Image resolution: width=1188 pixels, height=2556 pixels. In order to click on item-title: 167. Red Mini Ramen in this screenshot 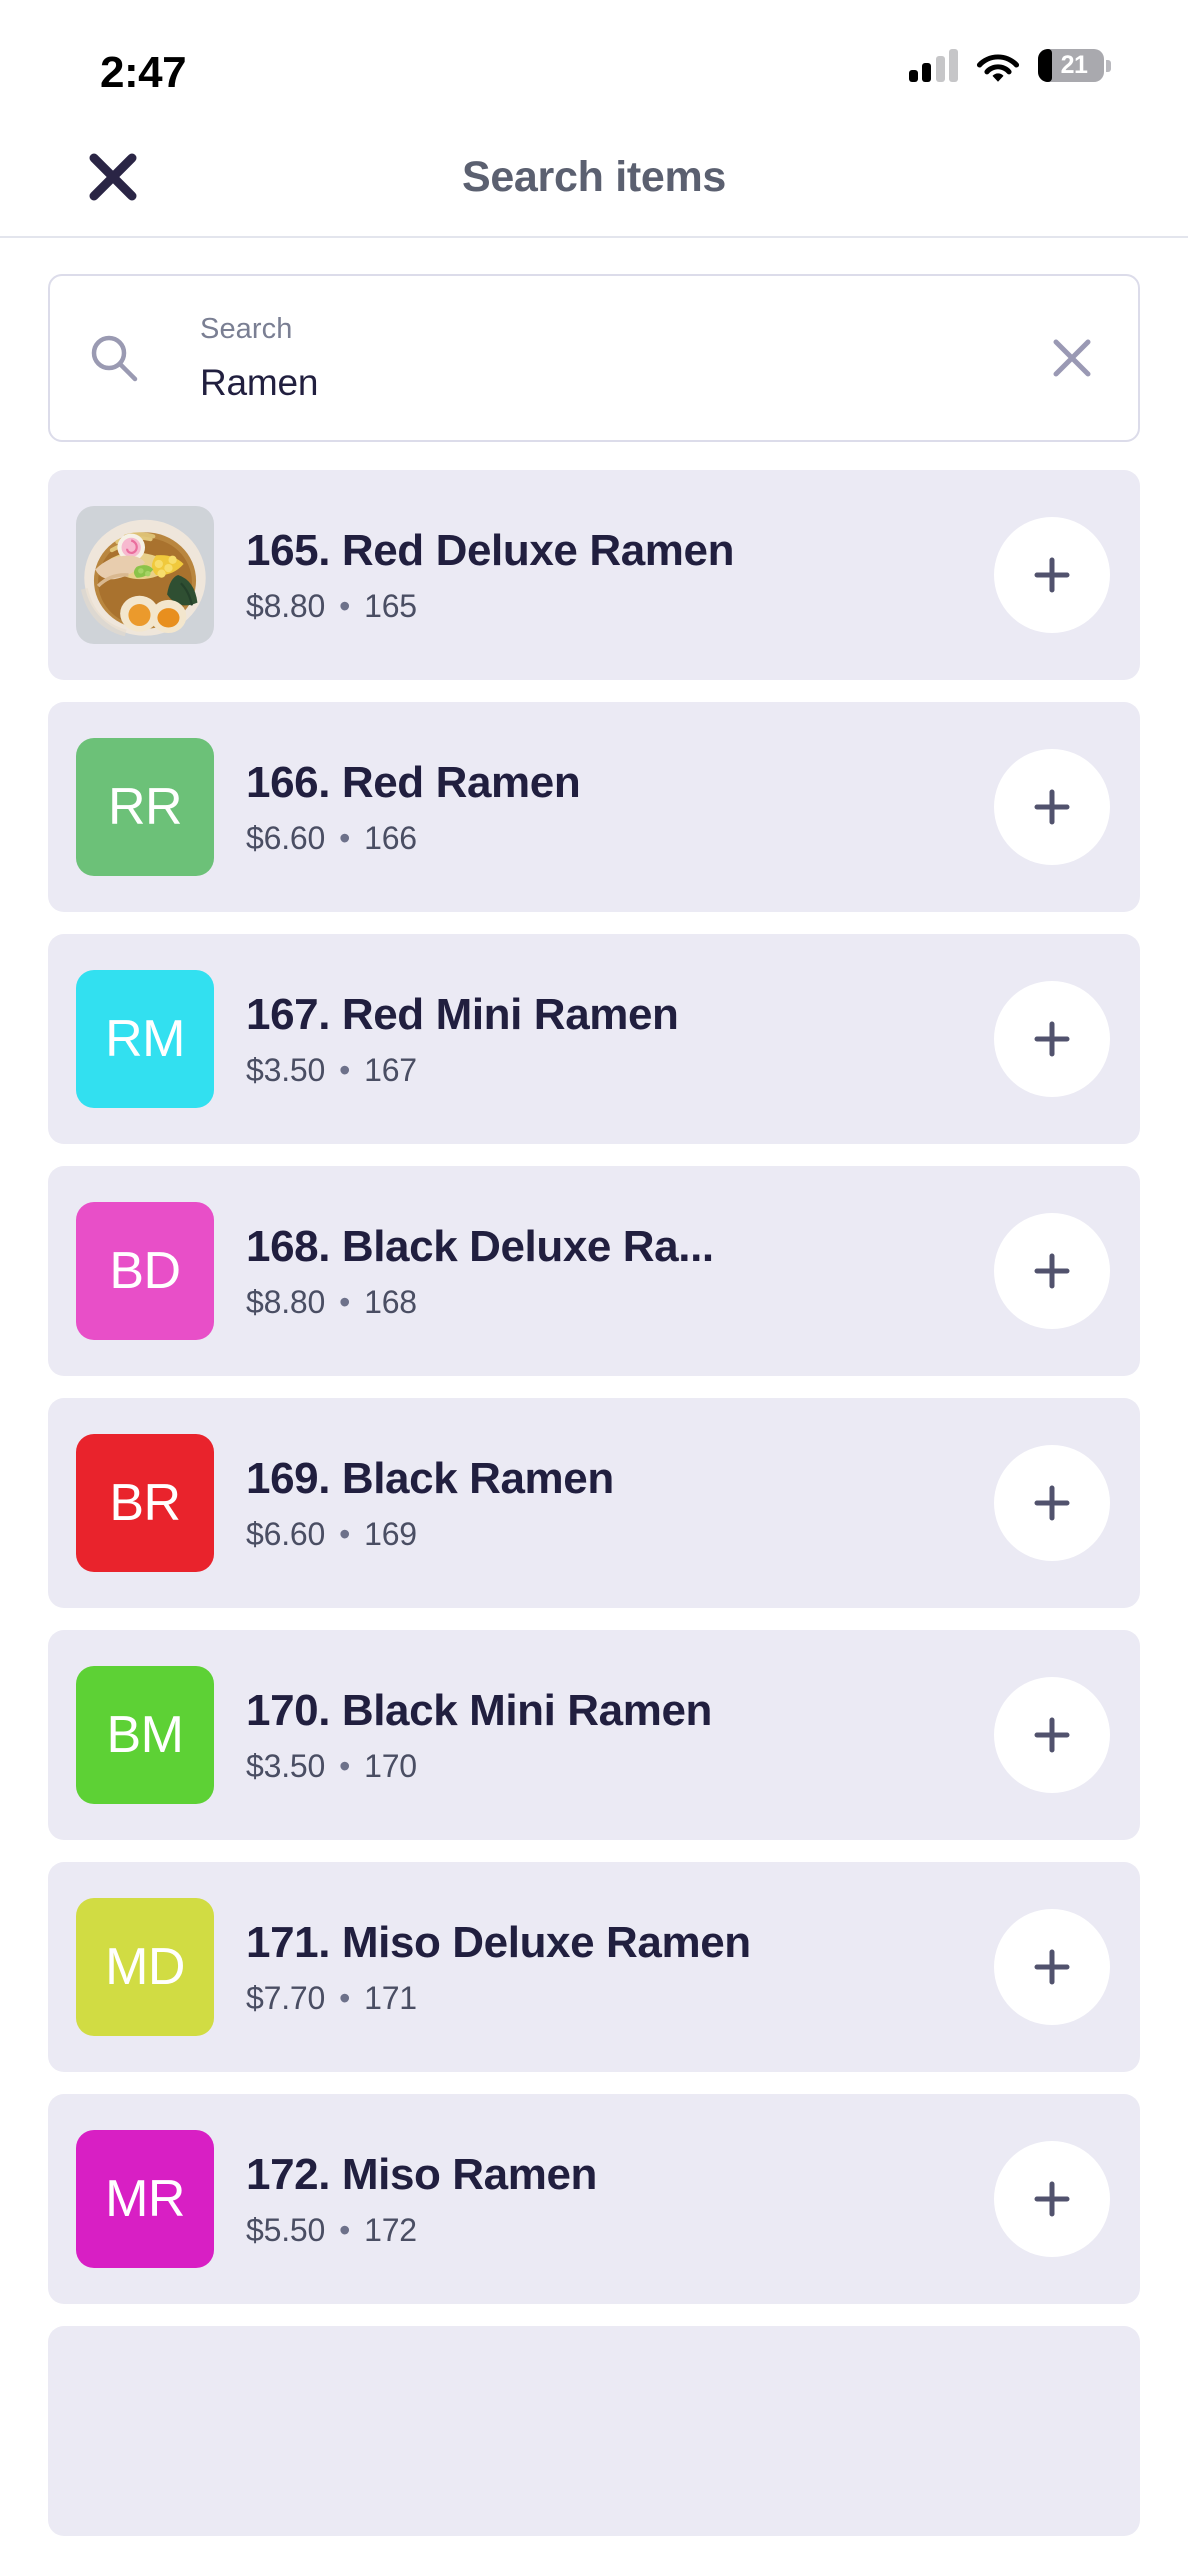, I will do `click(462, 1014)`.